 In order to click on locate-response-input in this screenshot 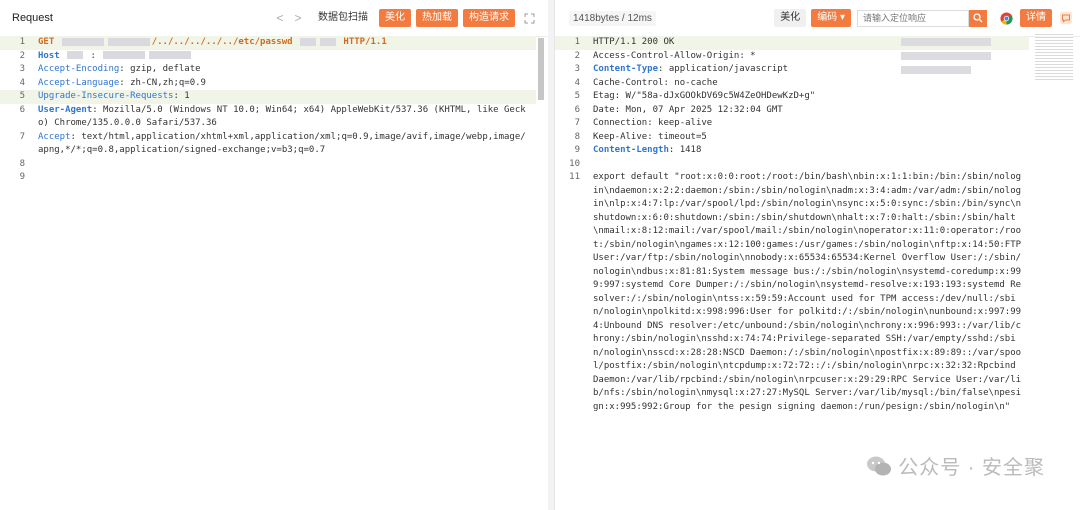, I will do `click(913, 18)`.